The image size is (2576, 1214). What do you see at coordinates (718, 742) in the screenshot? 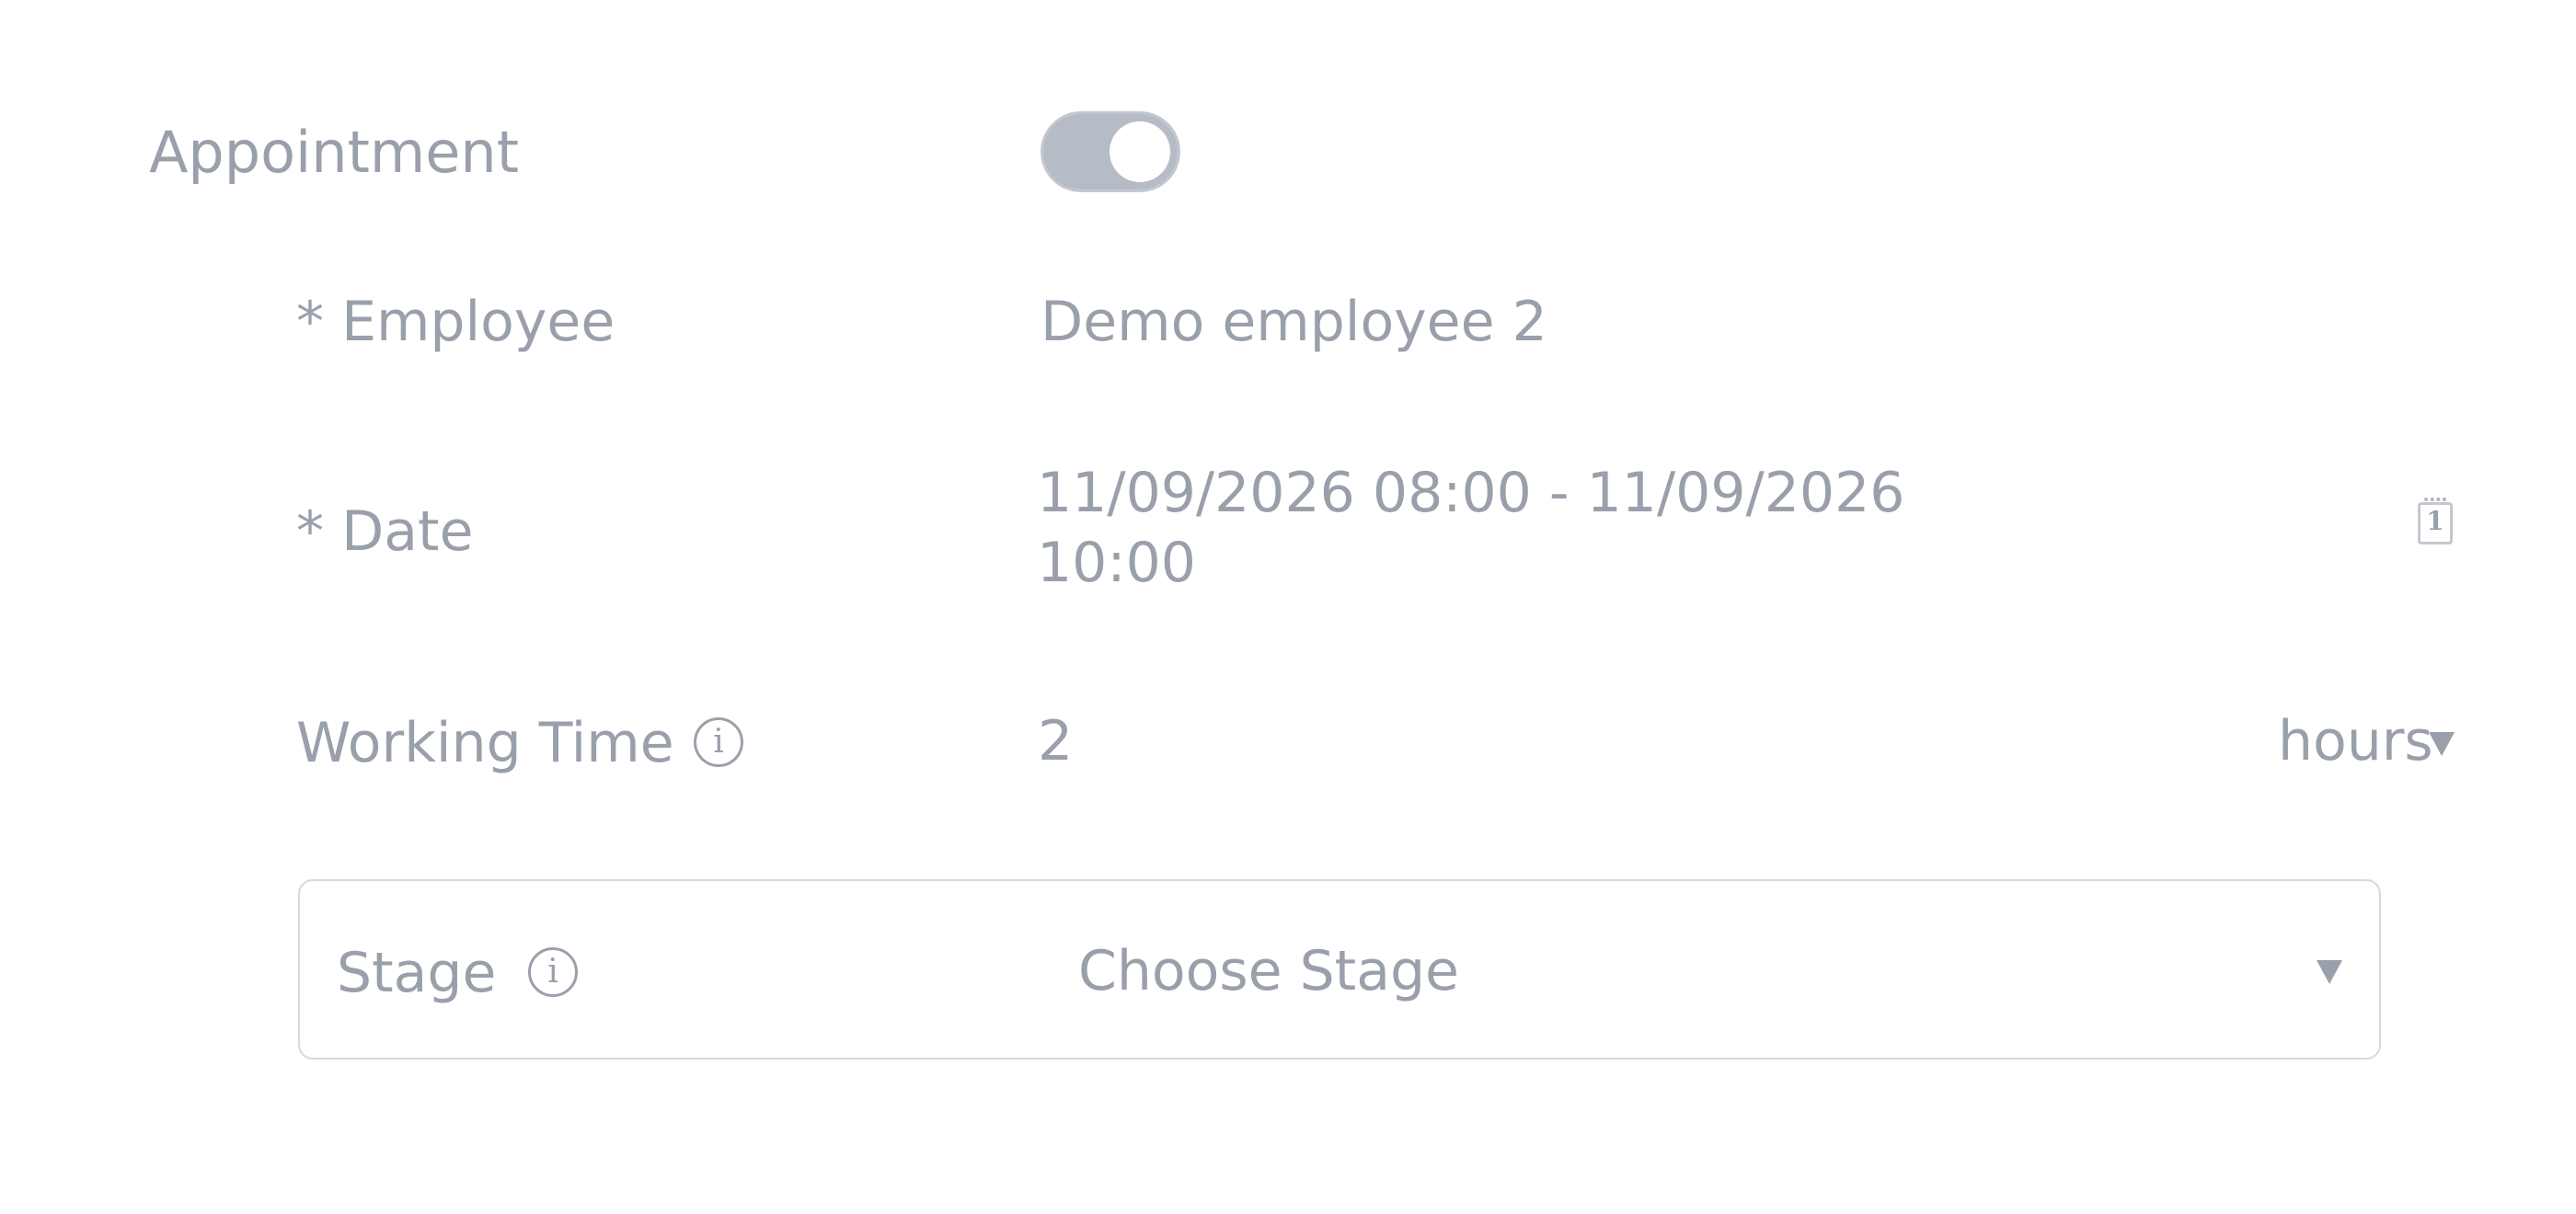
I see `working-time-info-icon: i` at bounding box center [718, 742].